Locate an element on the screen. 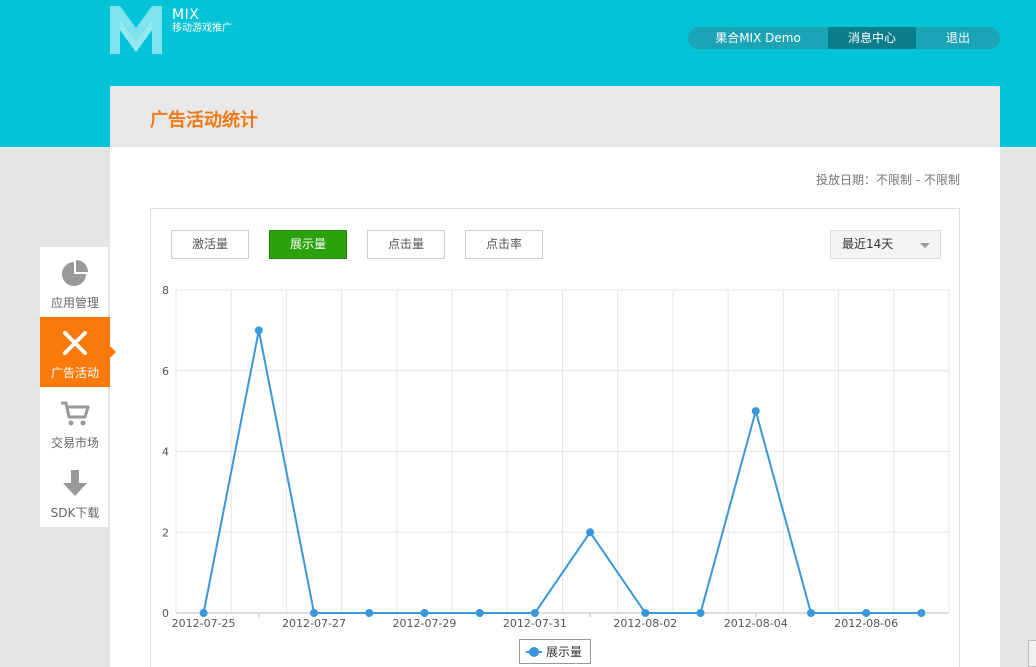  y-tick-label: 2 is located at coordinates (165, 532).